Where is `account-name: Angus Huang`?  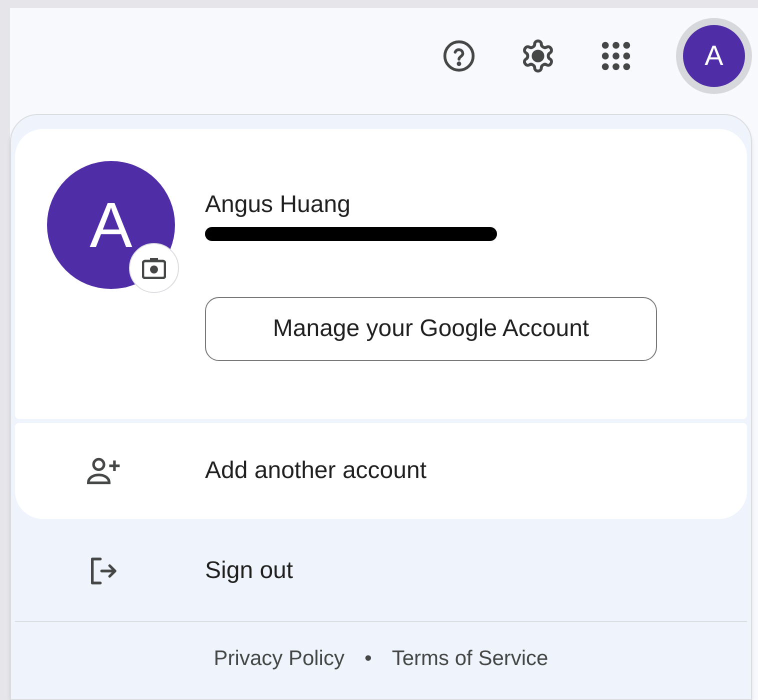
account-name: Angus Huang is located at coordinates (278, 205).